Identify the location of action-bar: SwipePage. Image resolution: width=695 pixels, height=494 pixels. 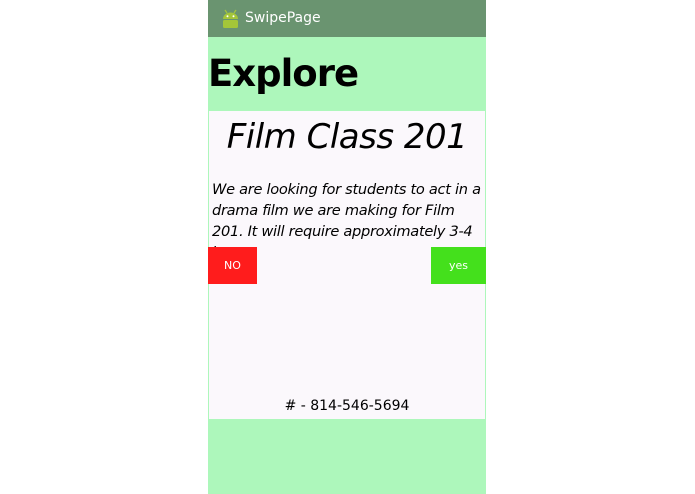
(347, 18).